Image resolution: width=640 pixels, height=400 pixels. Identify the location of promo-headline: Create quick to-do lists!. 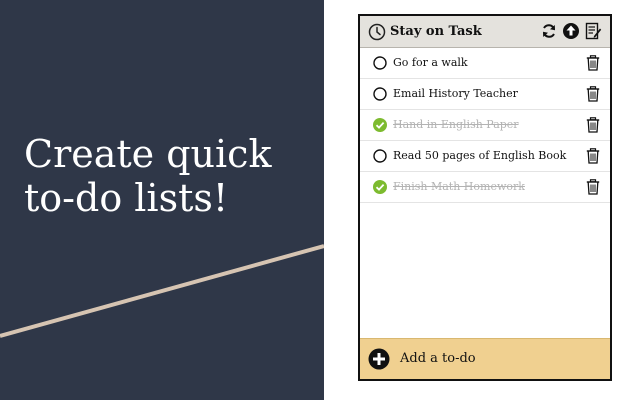
(169, 176).